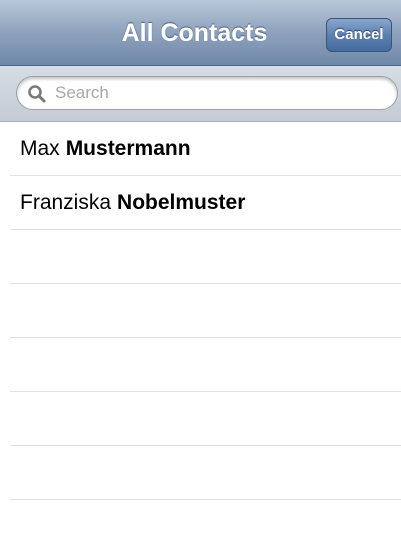  I want to click on contact-row: Max Mustermann, so click(205, 149).